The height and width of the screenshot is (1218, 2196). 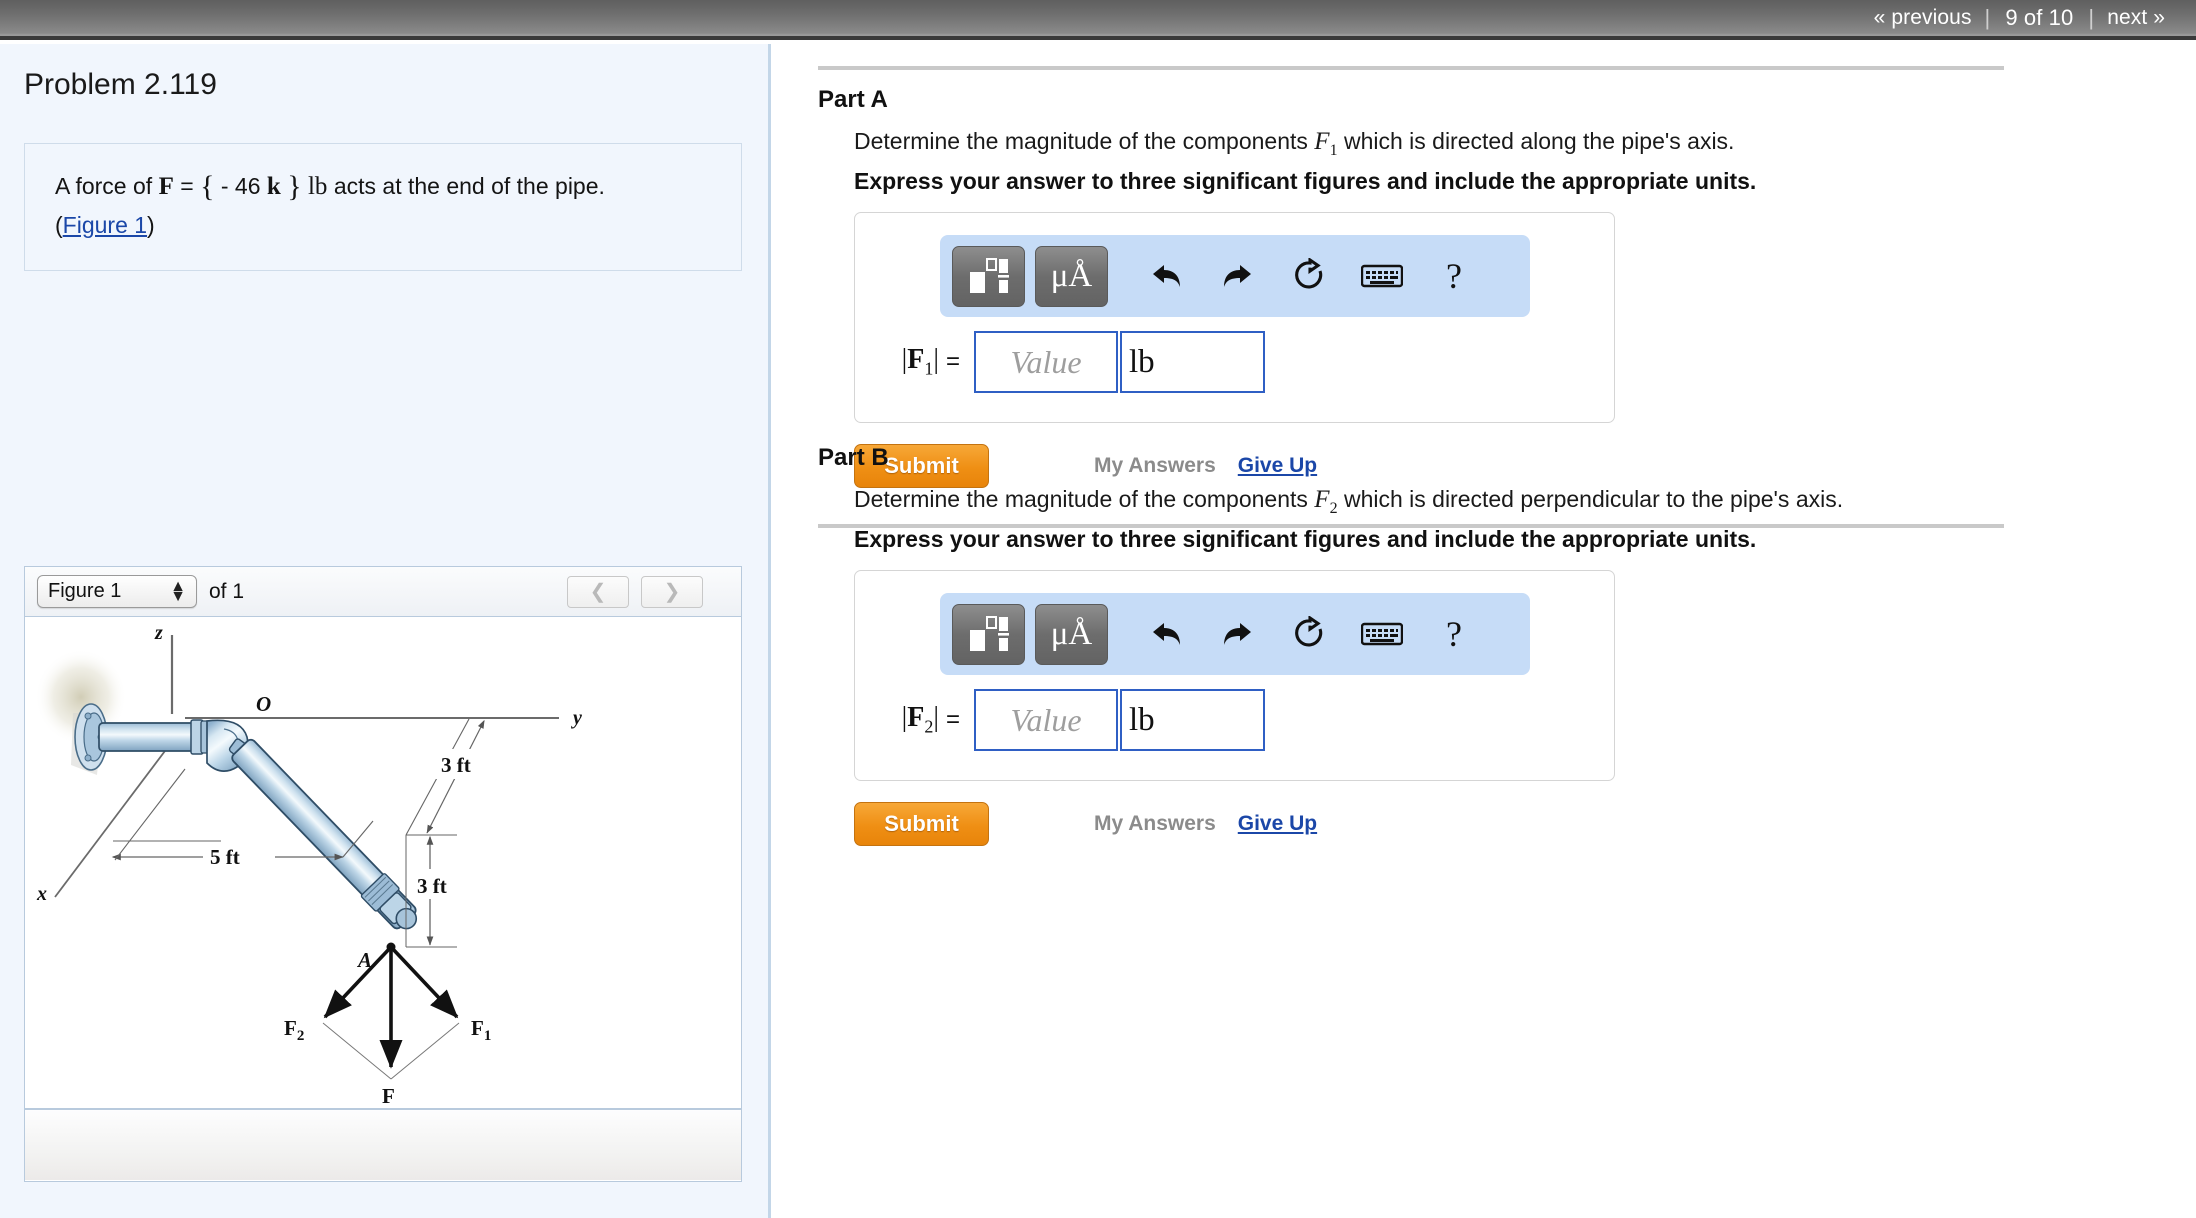 I want to click on statement-close-brace: }, so click(x=294, y=186).